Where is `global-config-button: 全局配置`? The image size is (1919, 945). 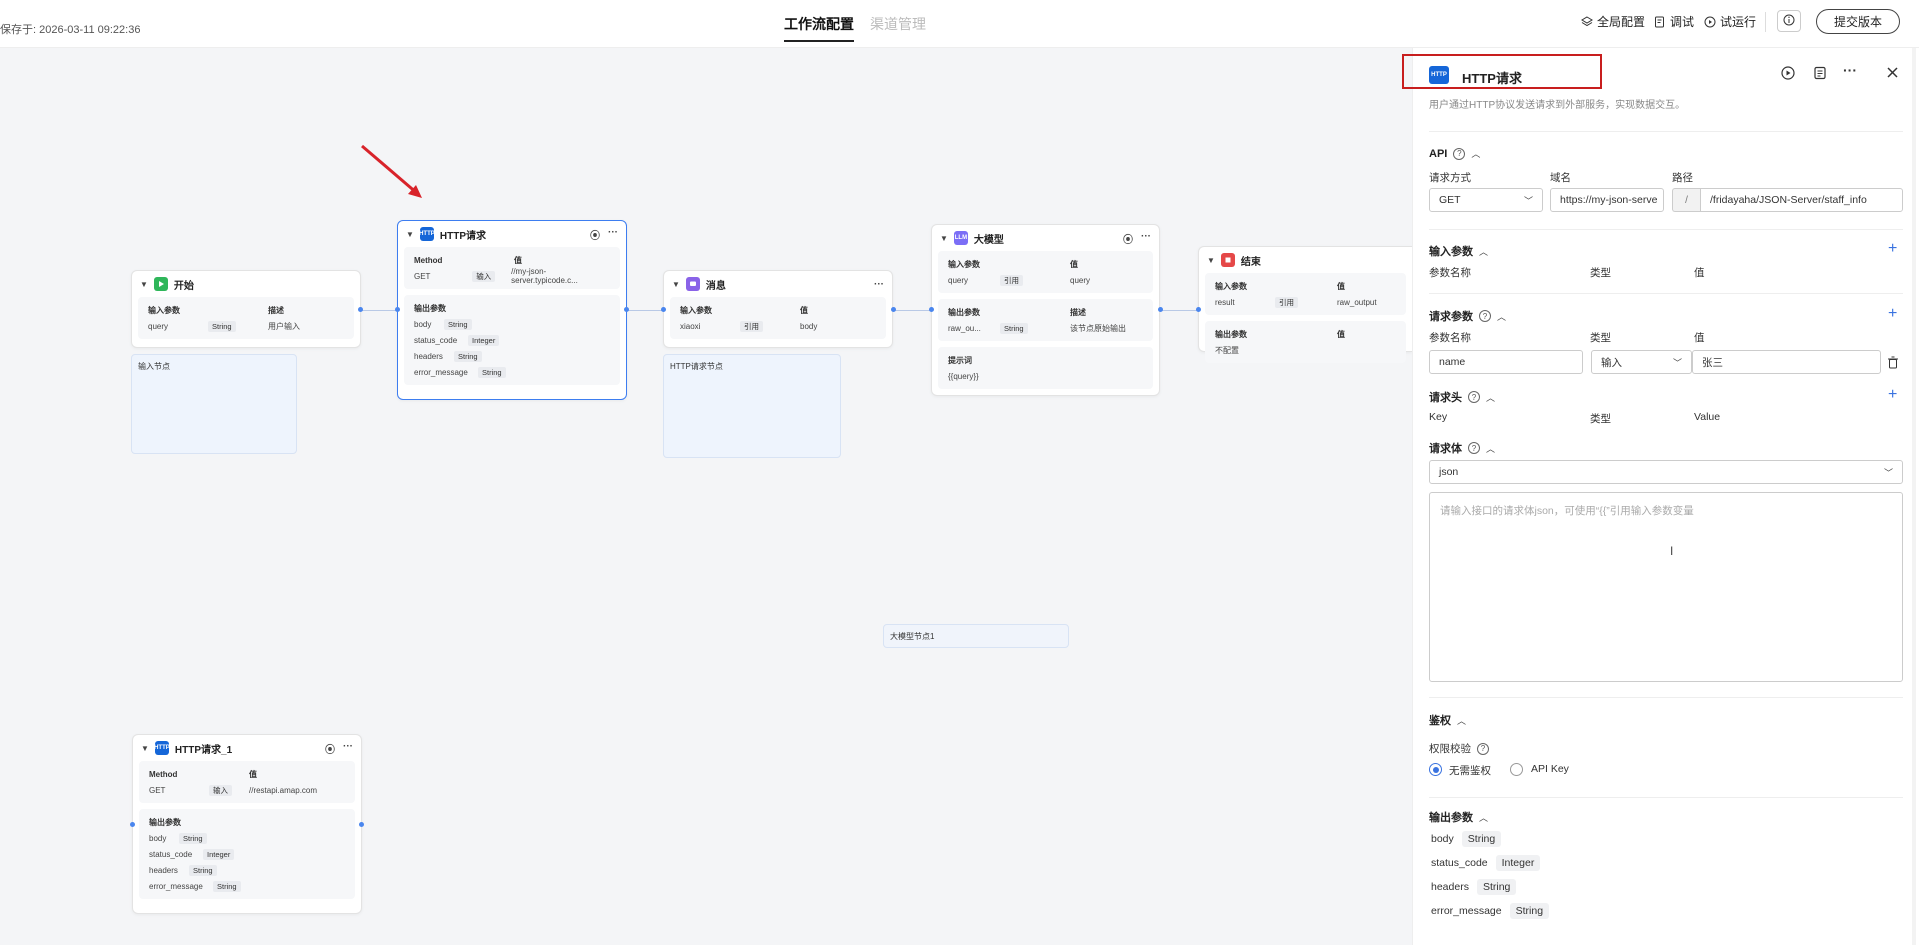 global-config-button: 全局配置 is located at coordinates (1612, 21).